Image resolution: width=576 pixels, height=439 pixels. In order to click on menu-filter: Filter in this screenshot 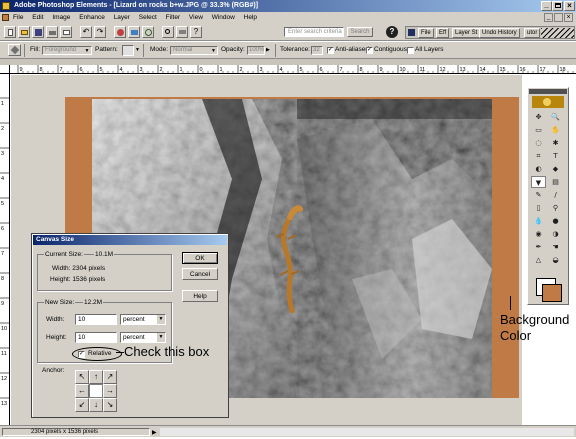, I will do `click(173, 17)`.